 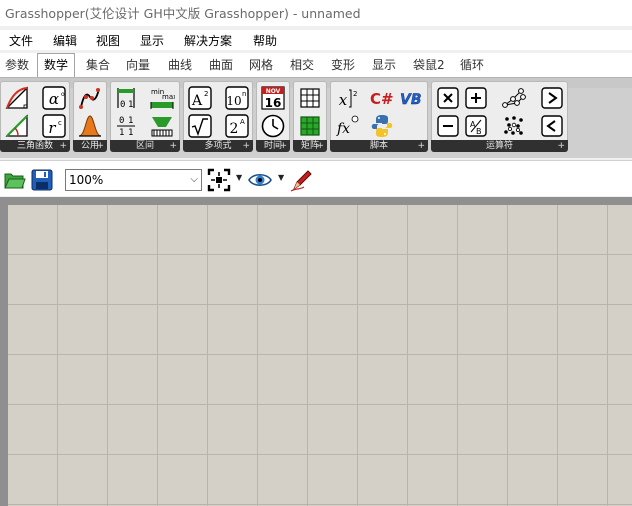 What do you see at coordinates (273, 103) in the screenshot?
I see `svg-text: 16` at bounding box center [273, 103].